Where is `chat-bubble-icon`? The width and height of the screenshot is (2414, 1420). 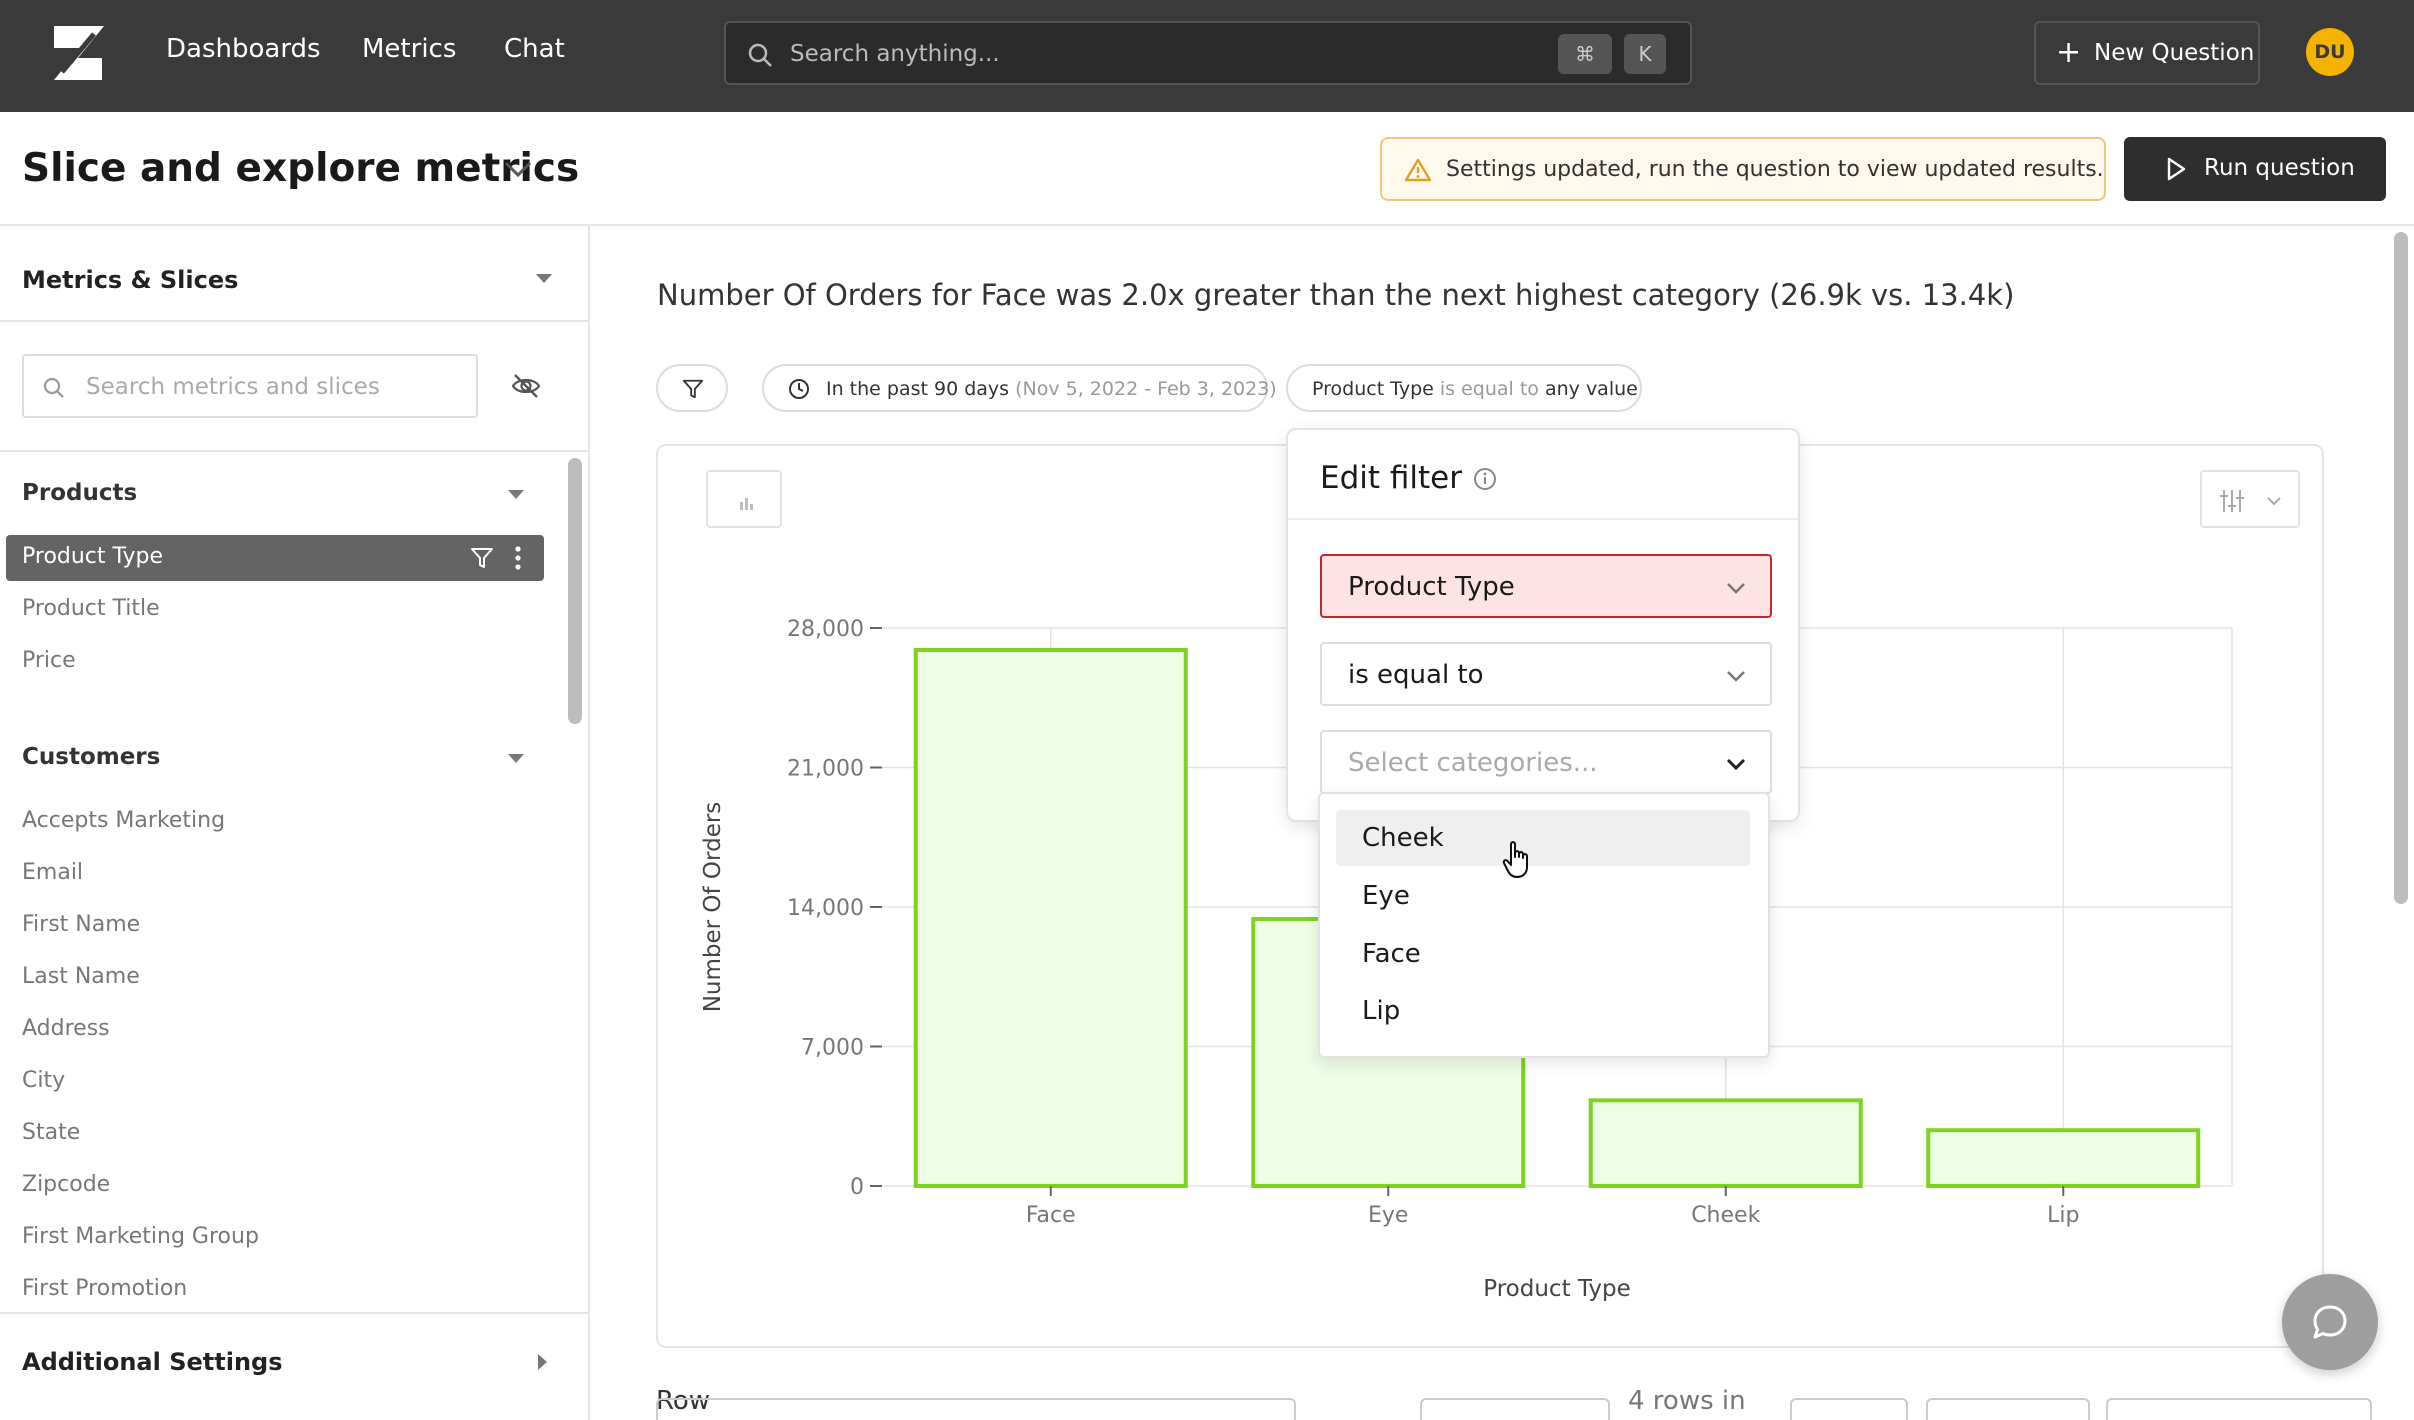
chat-bubble-icon is located at coordinates (2330, 1322).